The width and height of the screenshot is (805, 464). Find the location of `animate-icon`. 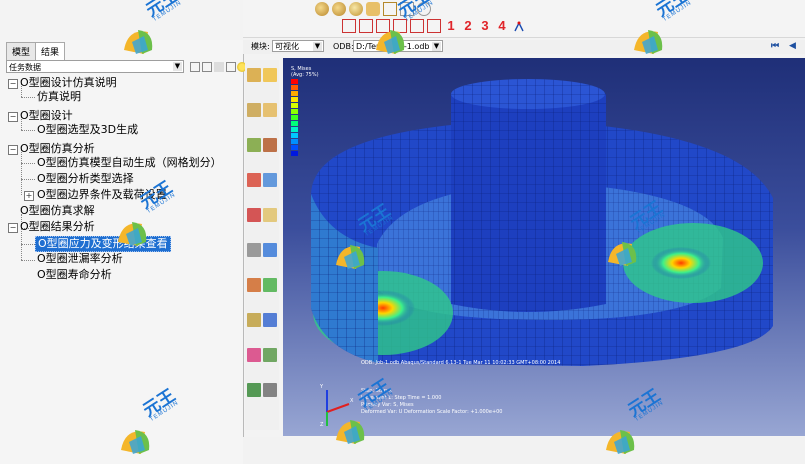

animate-icon is located at coordinates (270, 145).